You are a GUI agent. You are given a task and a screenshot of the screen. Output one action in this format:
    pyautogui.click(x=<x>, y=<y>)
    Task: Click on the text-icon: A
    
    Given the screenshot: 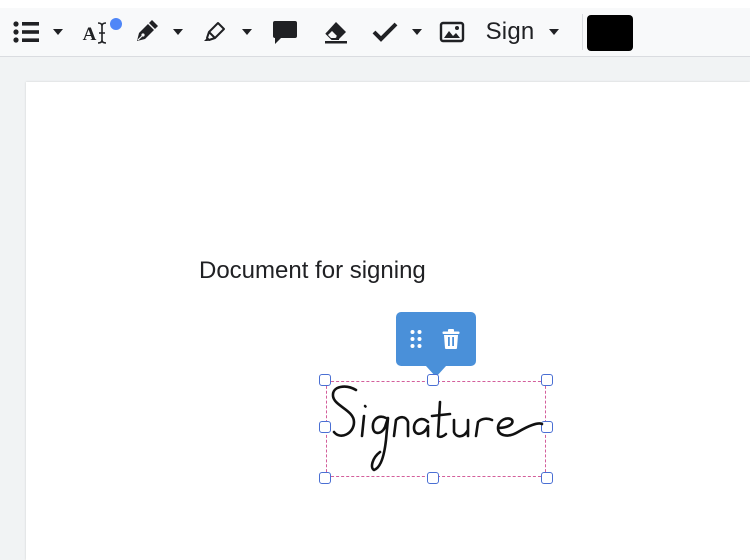 What is the action you would take?
    pyautogui.click(x=95, y=32)
    